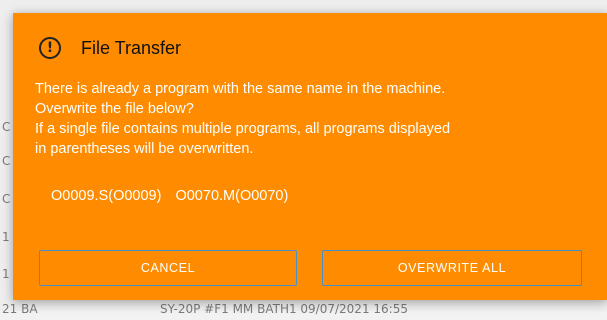  I want to click on overwrite-all-button: OVERWRITE ALL, so click(452, 268).